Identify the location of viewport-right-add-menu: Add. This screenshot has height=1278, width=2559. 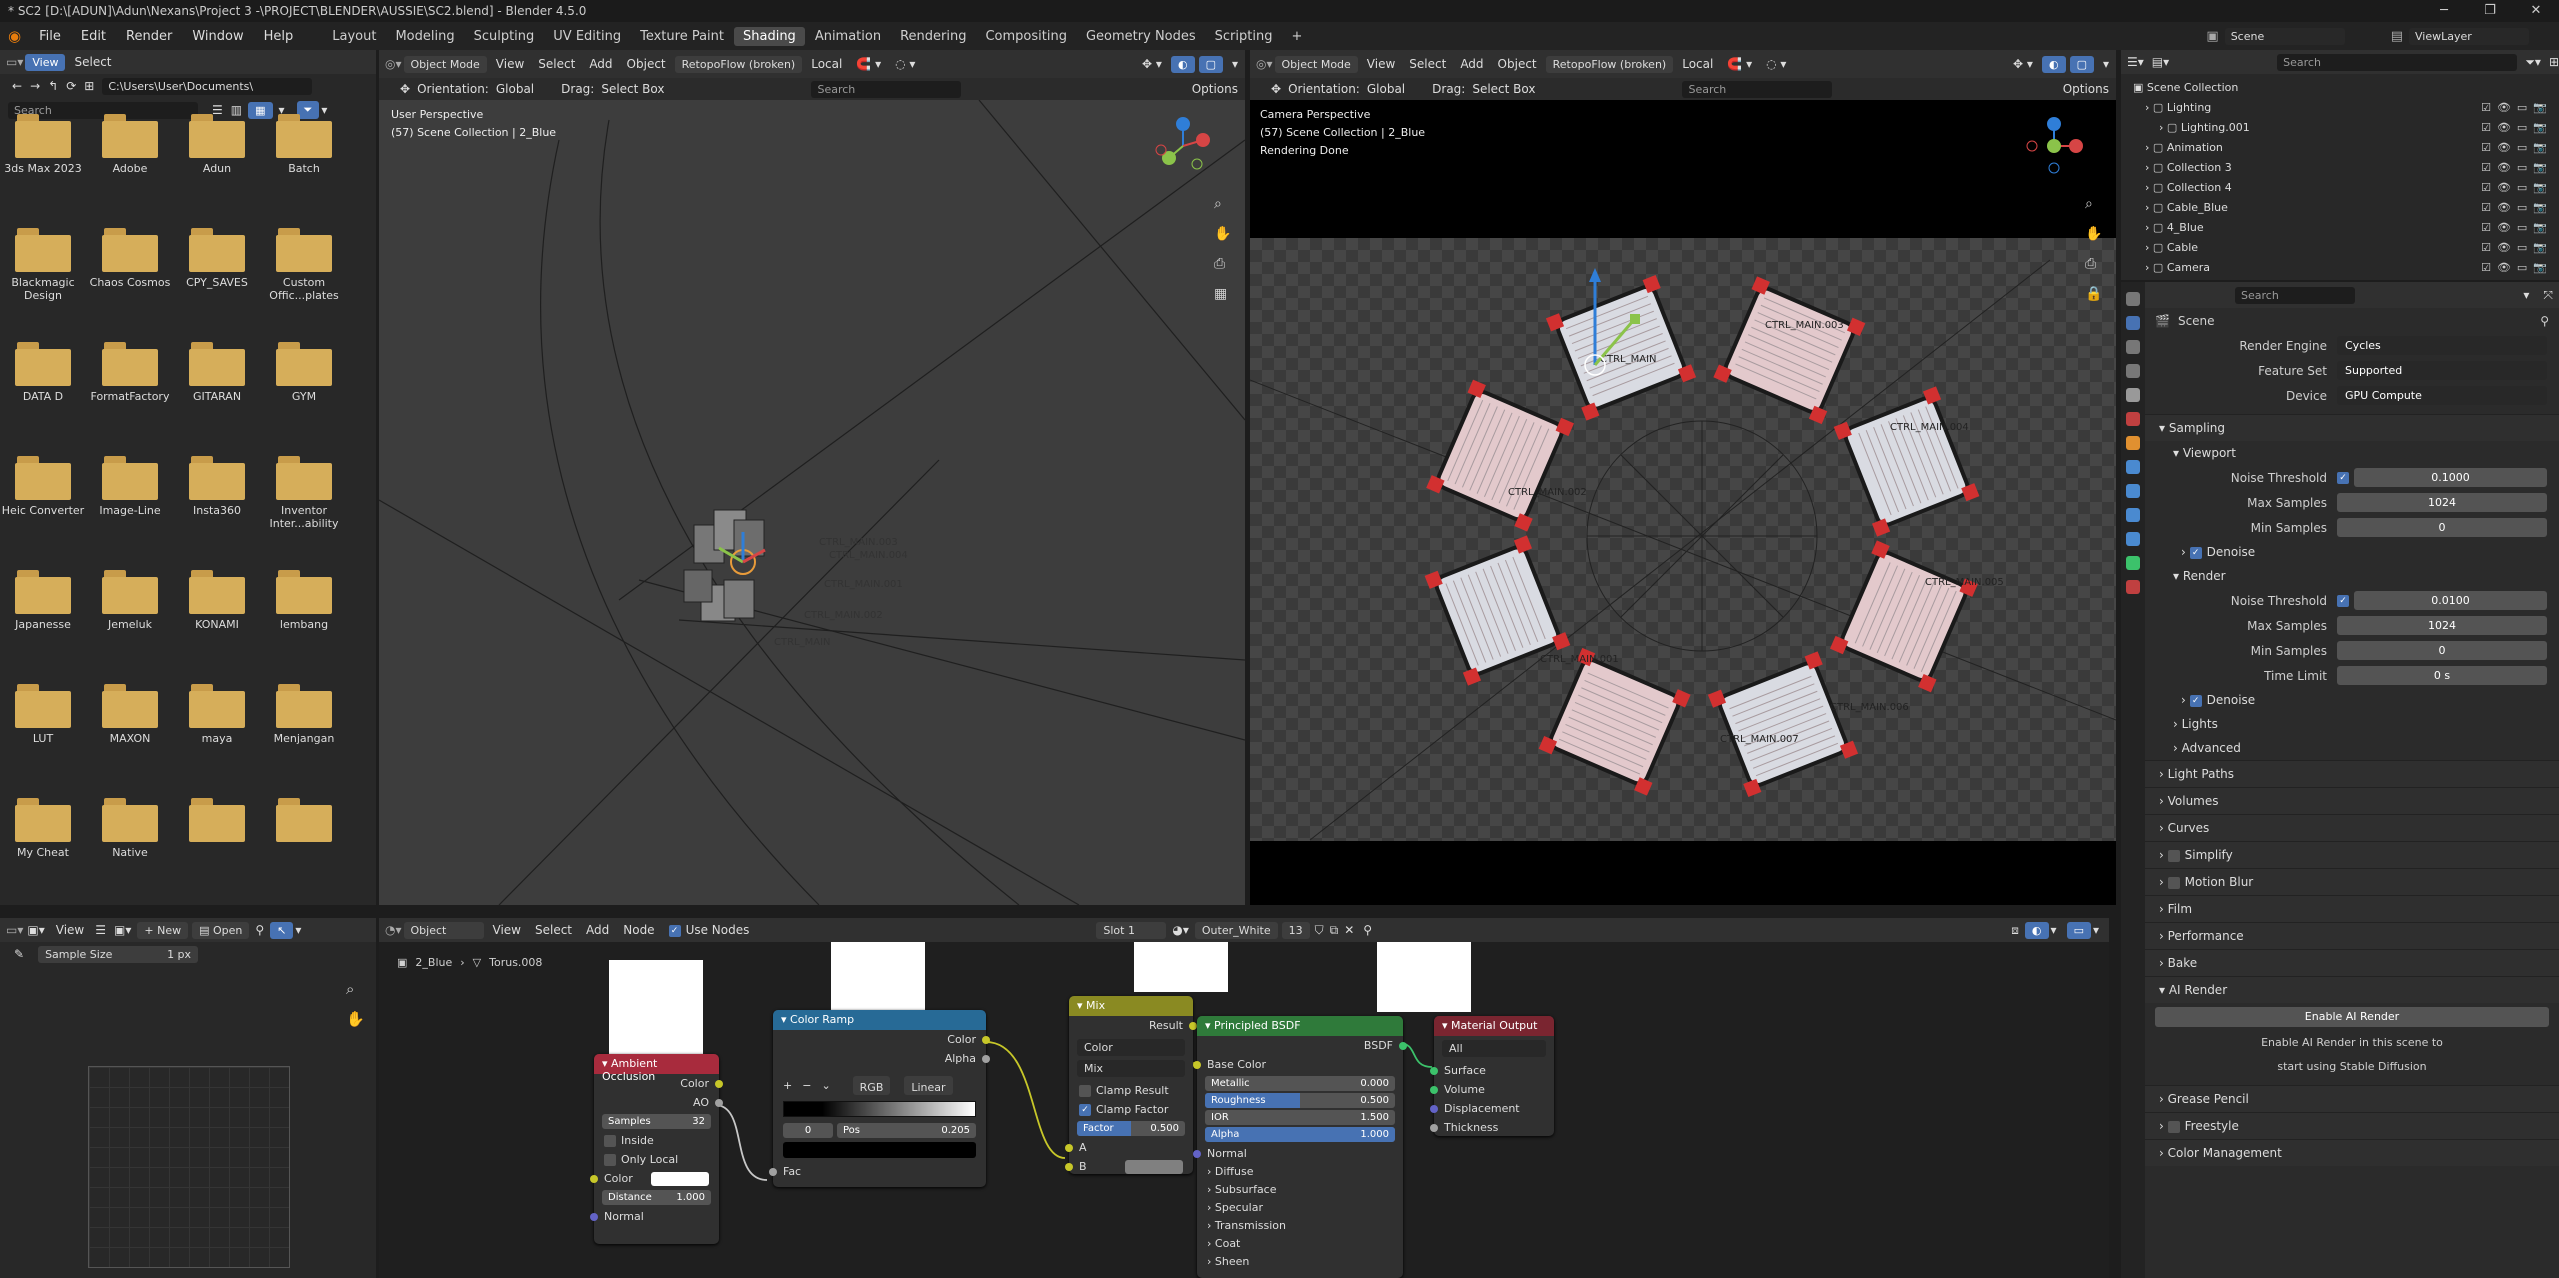
(1471, 64).